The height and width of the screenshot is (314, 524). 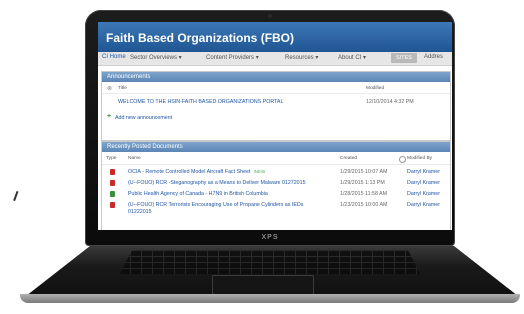 What do you see at coordinates (263, 285) in the screenshot?
I see `touchpad` at bounding box center [263, 285].